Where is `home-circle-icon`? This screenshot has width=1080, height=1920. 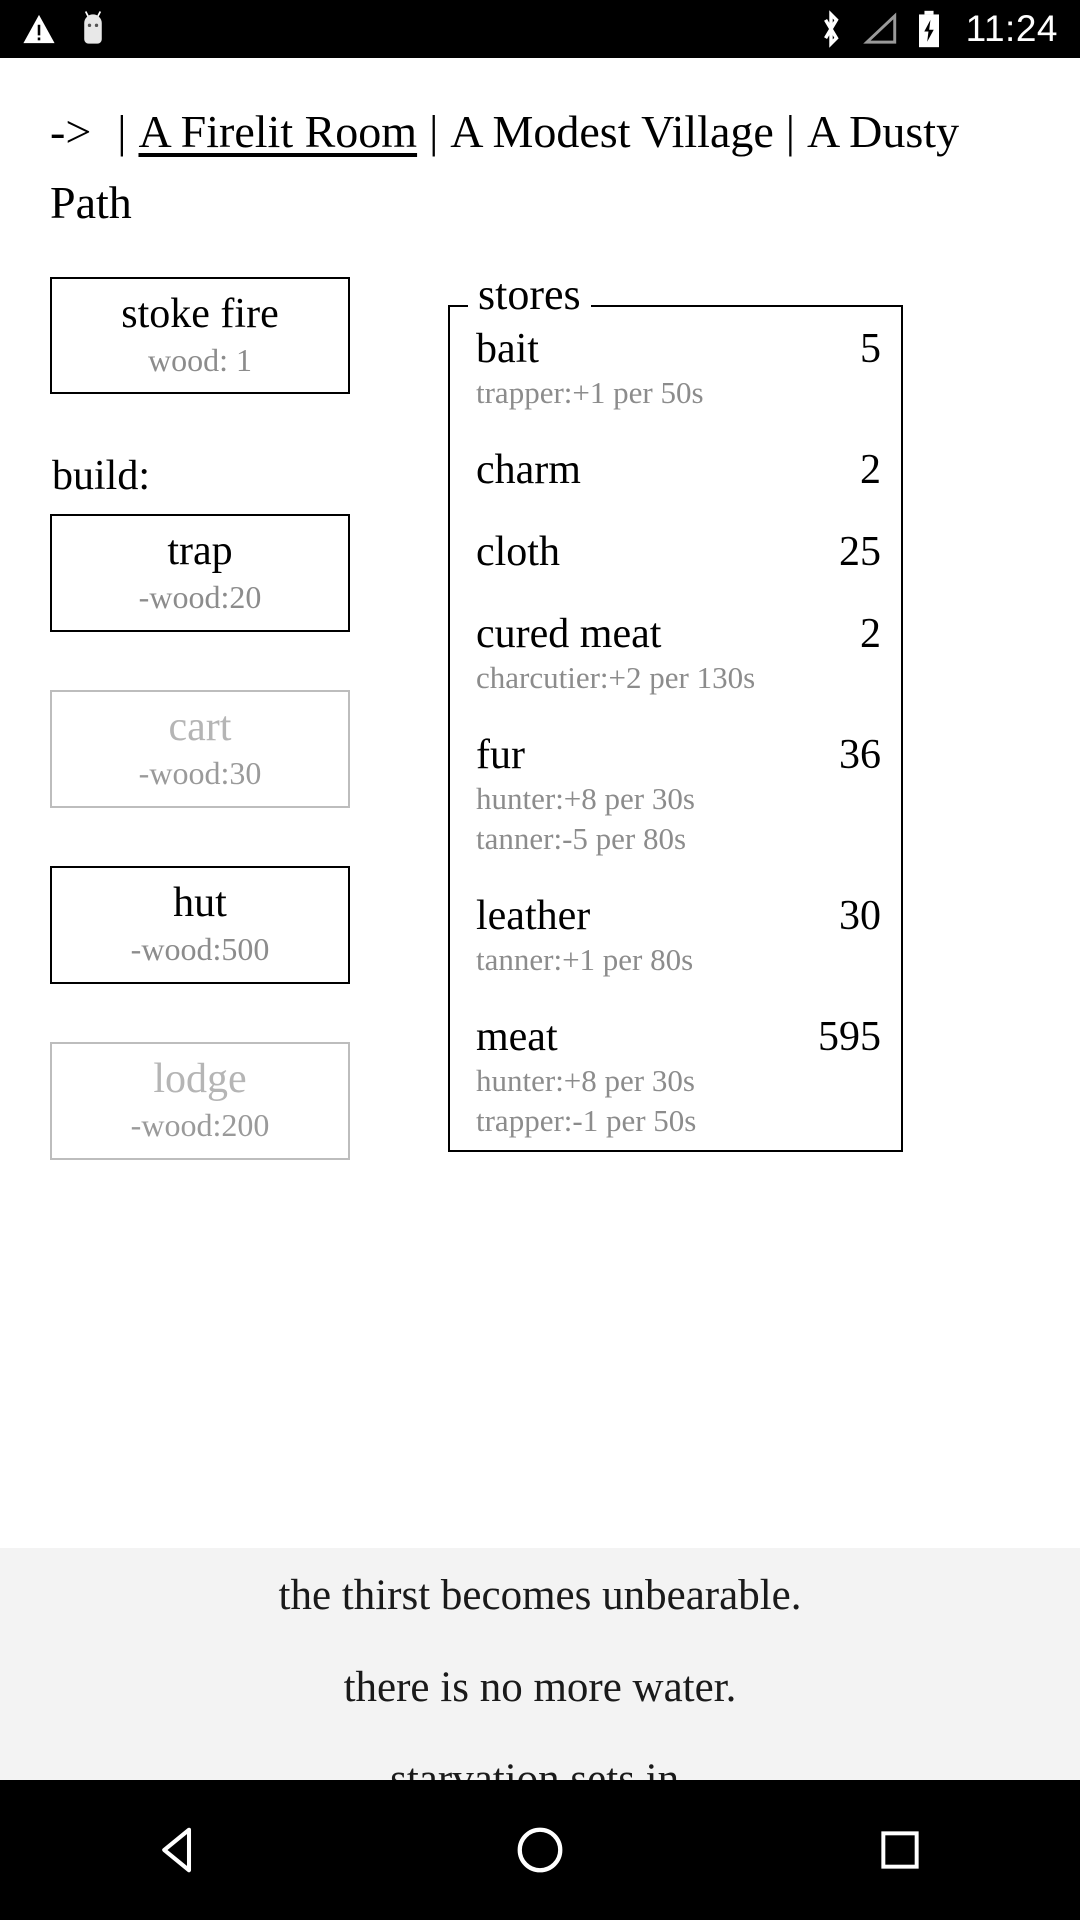
home-circle-icon is located at coordinates (540, 1850).